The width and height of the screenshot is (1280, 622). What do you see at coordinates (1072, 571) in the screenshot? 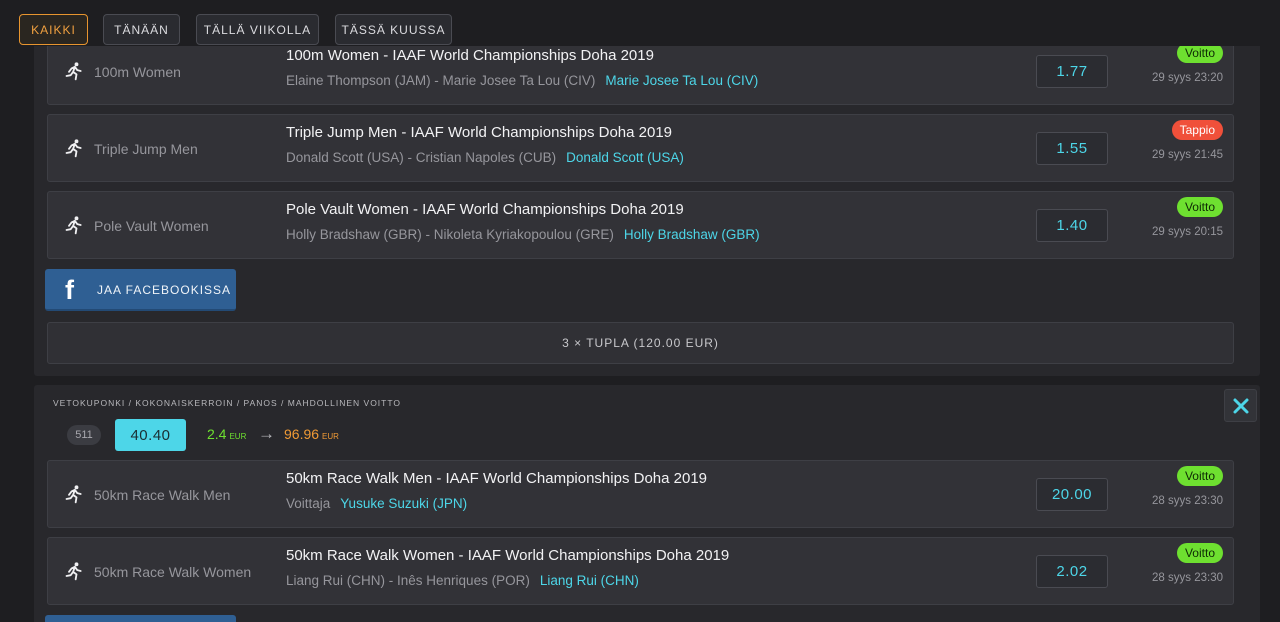
I see `odds-box: 2.02` at bounding box center [1072, 571].